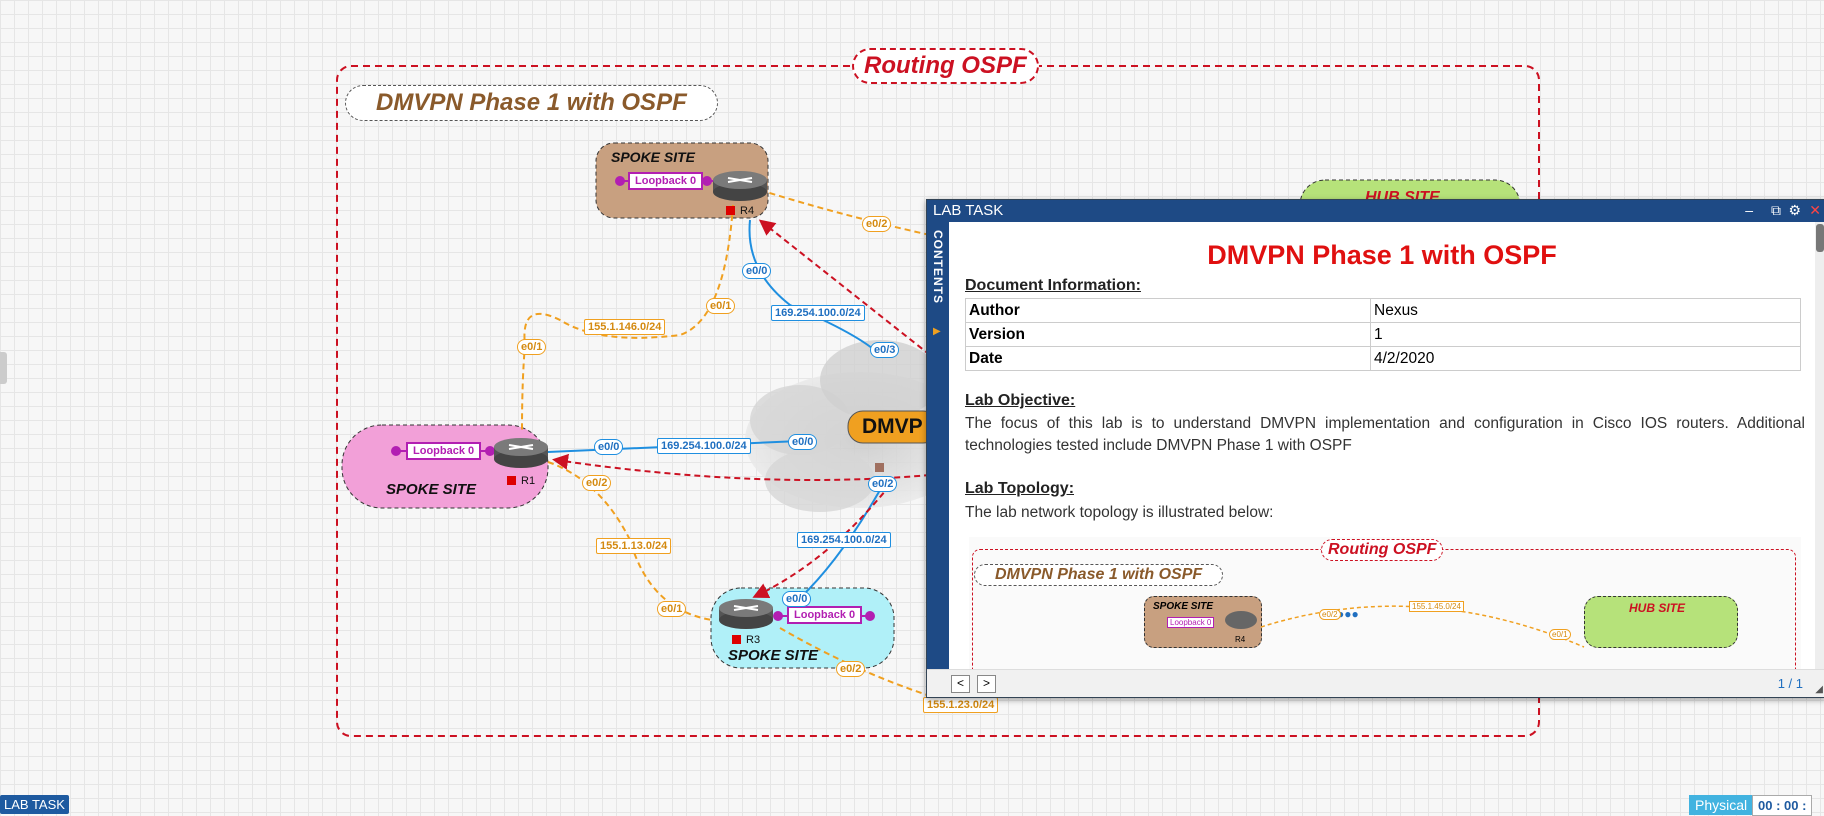 The image size is (1824, 816). I want to click on table-row: Author Nexus, so click(1383, 310).